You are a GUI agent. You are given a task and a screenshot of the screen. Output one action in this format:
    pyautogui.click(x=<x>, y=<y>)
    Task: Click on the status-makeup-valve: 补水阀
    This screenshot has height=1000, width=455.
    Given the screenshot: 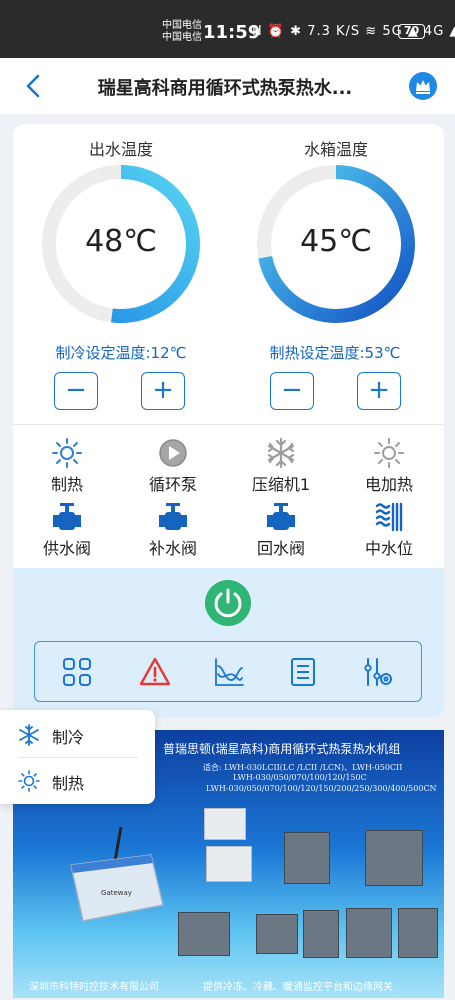 What is the action you would take?
    pyautogui.click(x=173, y=530)
    